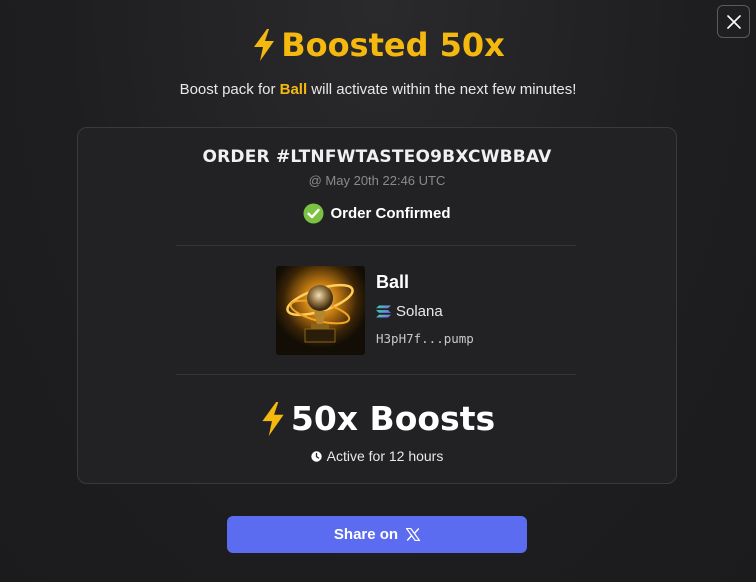  I want to click on subtitle-token: Ball, so click(293, 89).